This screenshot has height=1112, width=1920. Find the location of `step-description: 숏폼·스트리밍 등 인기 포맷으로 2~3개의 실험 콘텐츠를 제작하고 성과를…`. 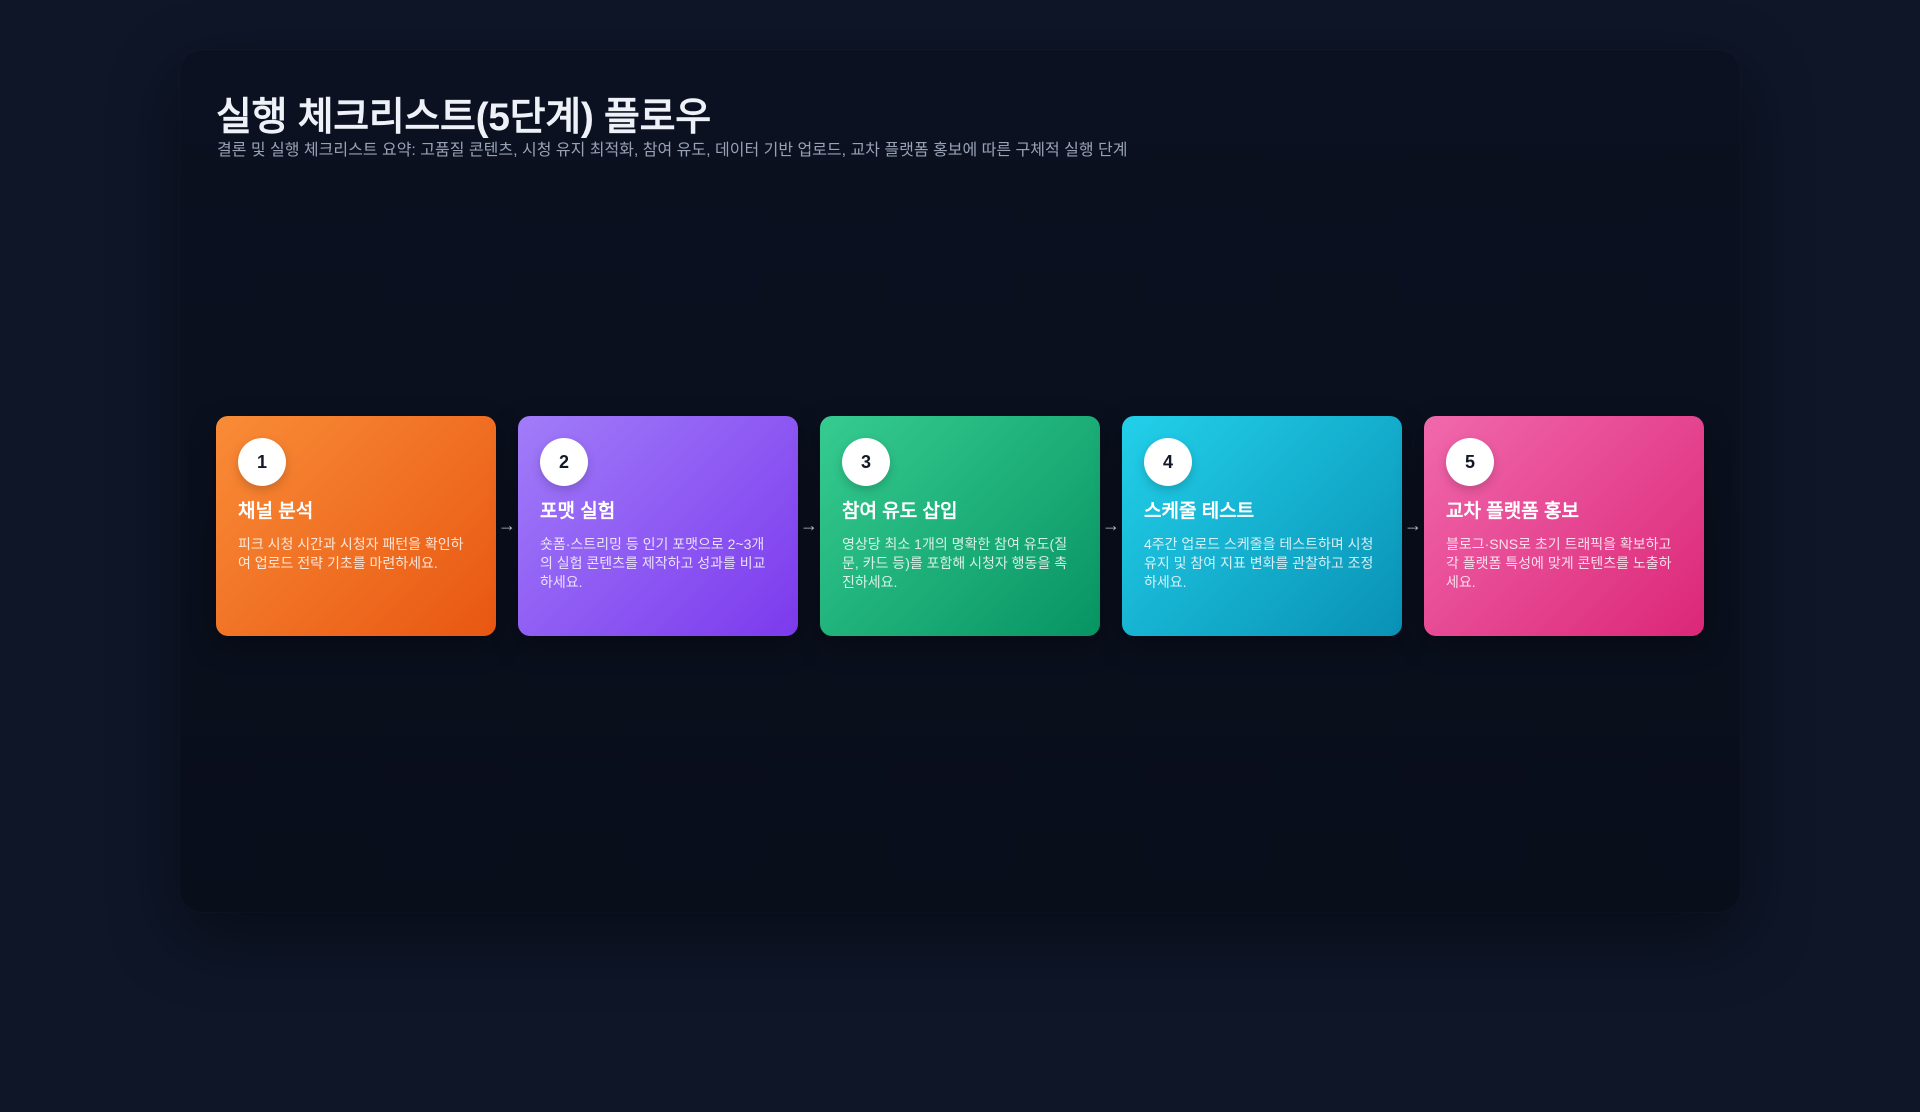

step-description: 숏폼·스트리밍 등 인기 포맷으로 2~3개의 실험 콘텐츠를 제작하고 성과를… is located at coordinates (653, 563).